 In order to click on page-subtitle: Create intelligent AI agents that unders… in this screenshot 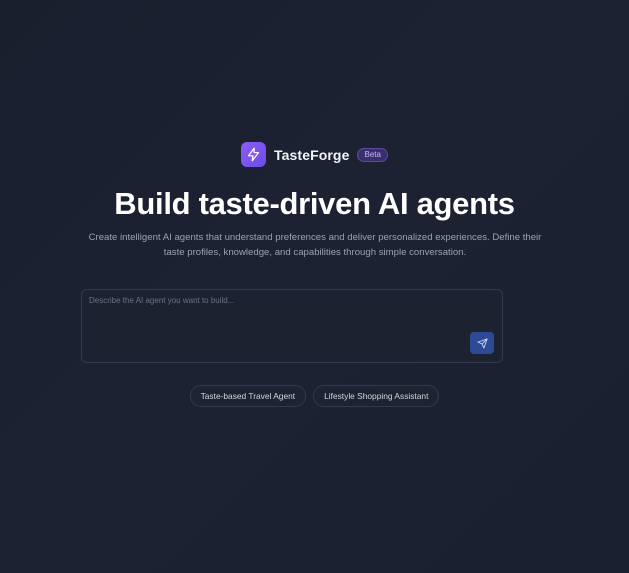, I will do `click(315, 245)`.